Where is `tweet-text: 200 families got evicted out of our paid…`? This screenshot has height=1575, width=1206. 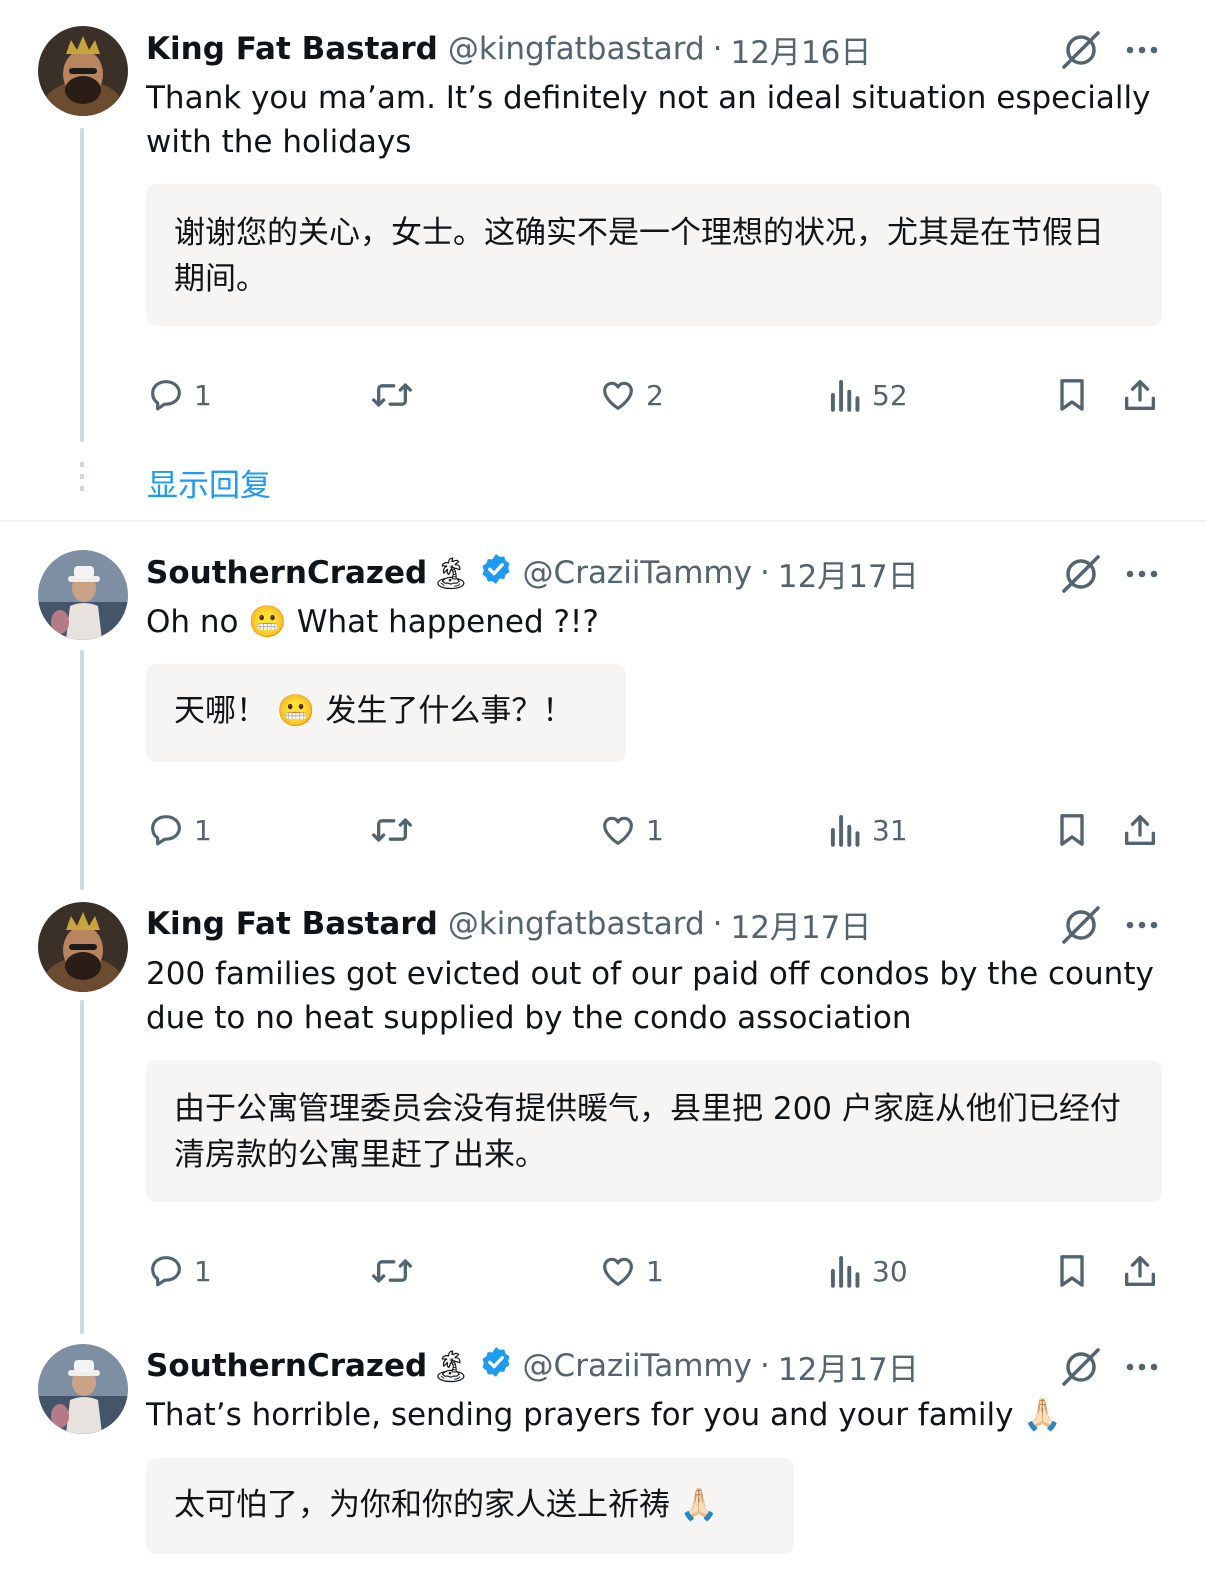 tweet-text: 200 families got evicted out of our paid… is located at coordinates (650, 996).